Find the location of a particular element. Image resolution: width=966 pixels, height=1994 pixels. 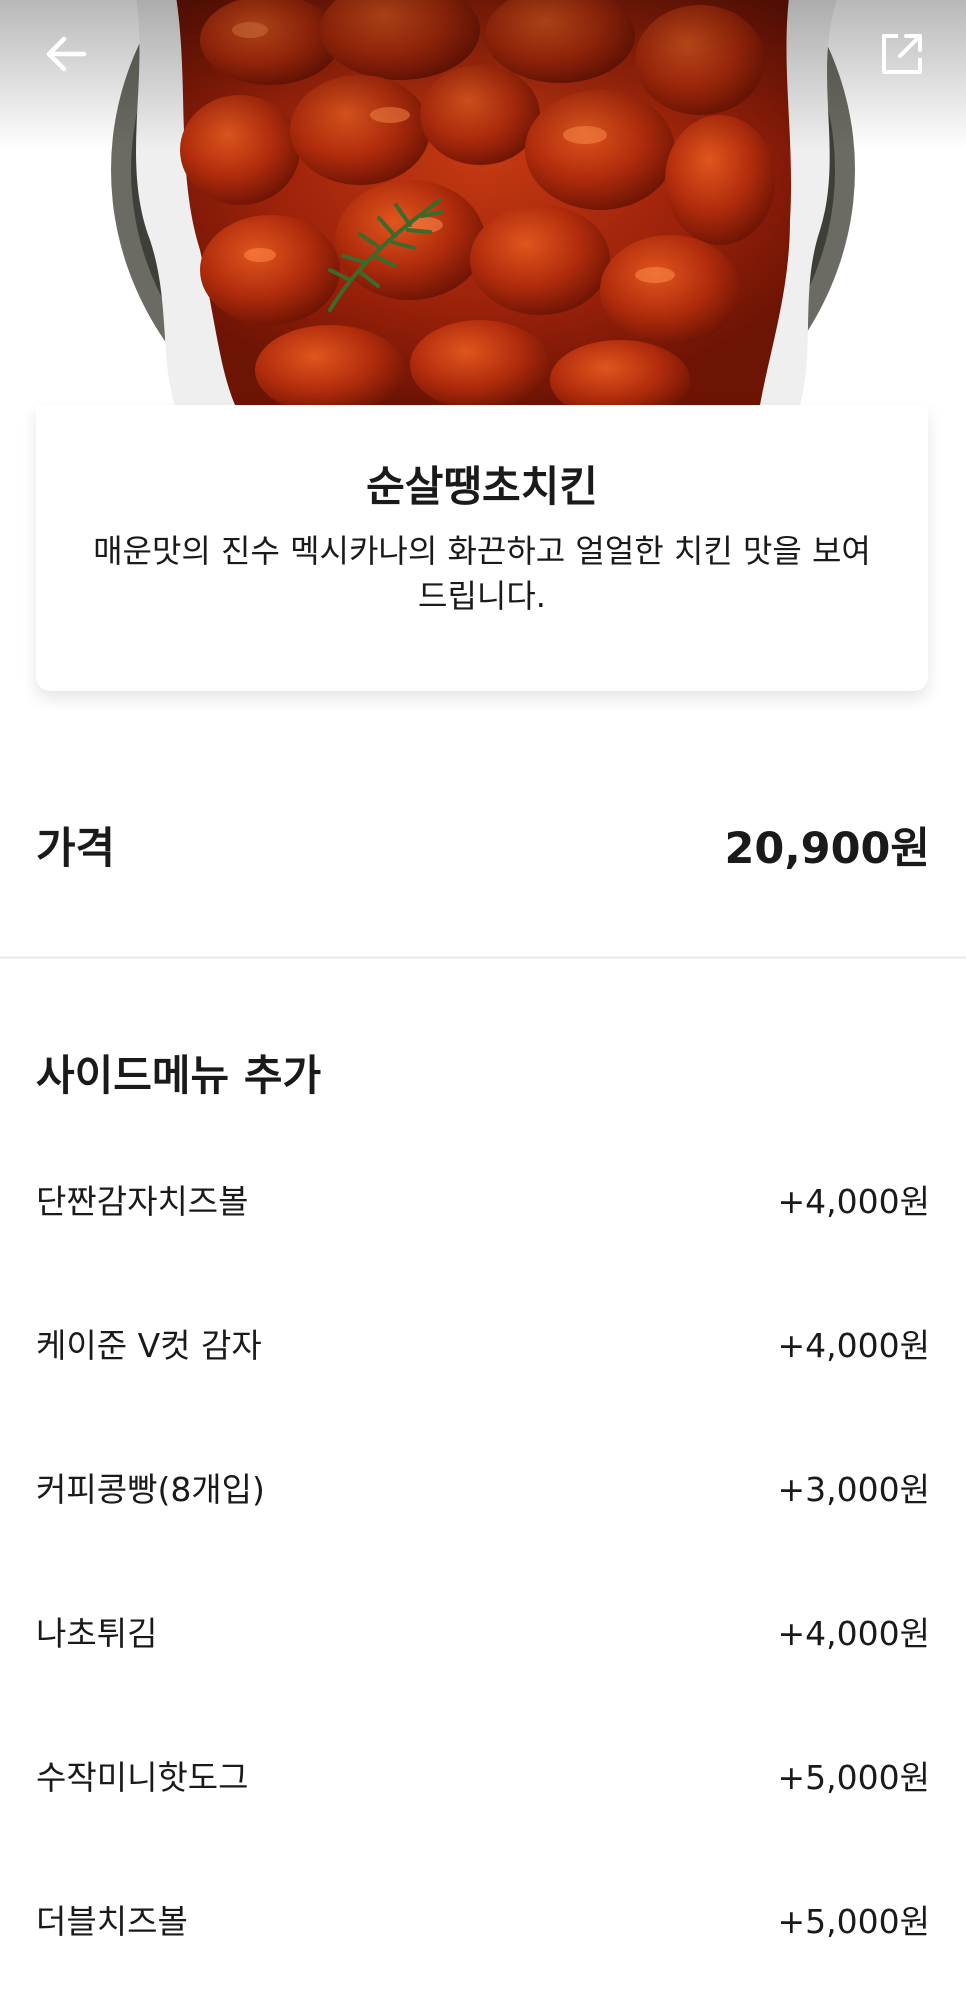

price-value: 20,900원 is located at coordinates (827, 849).